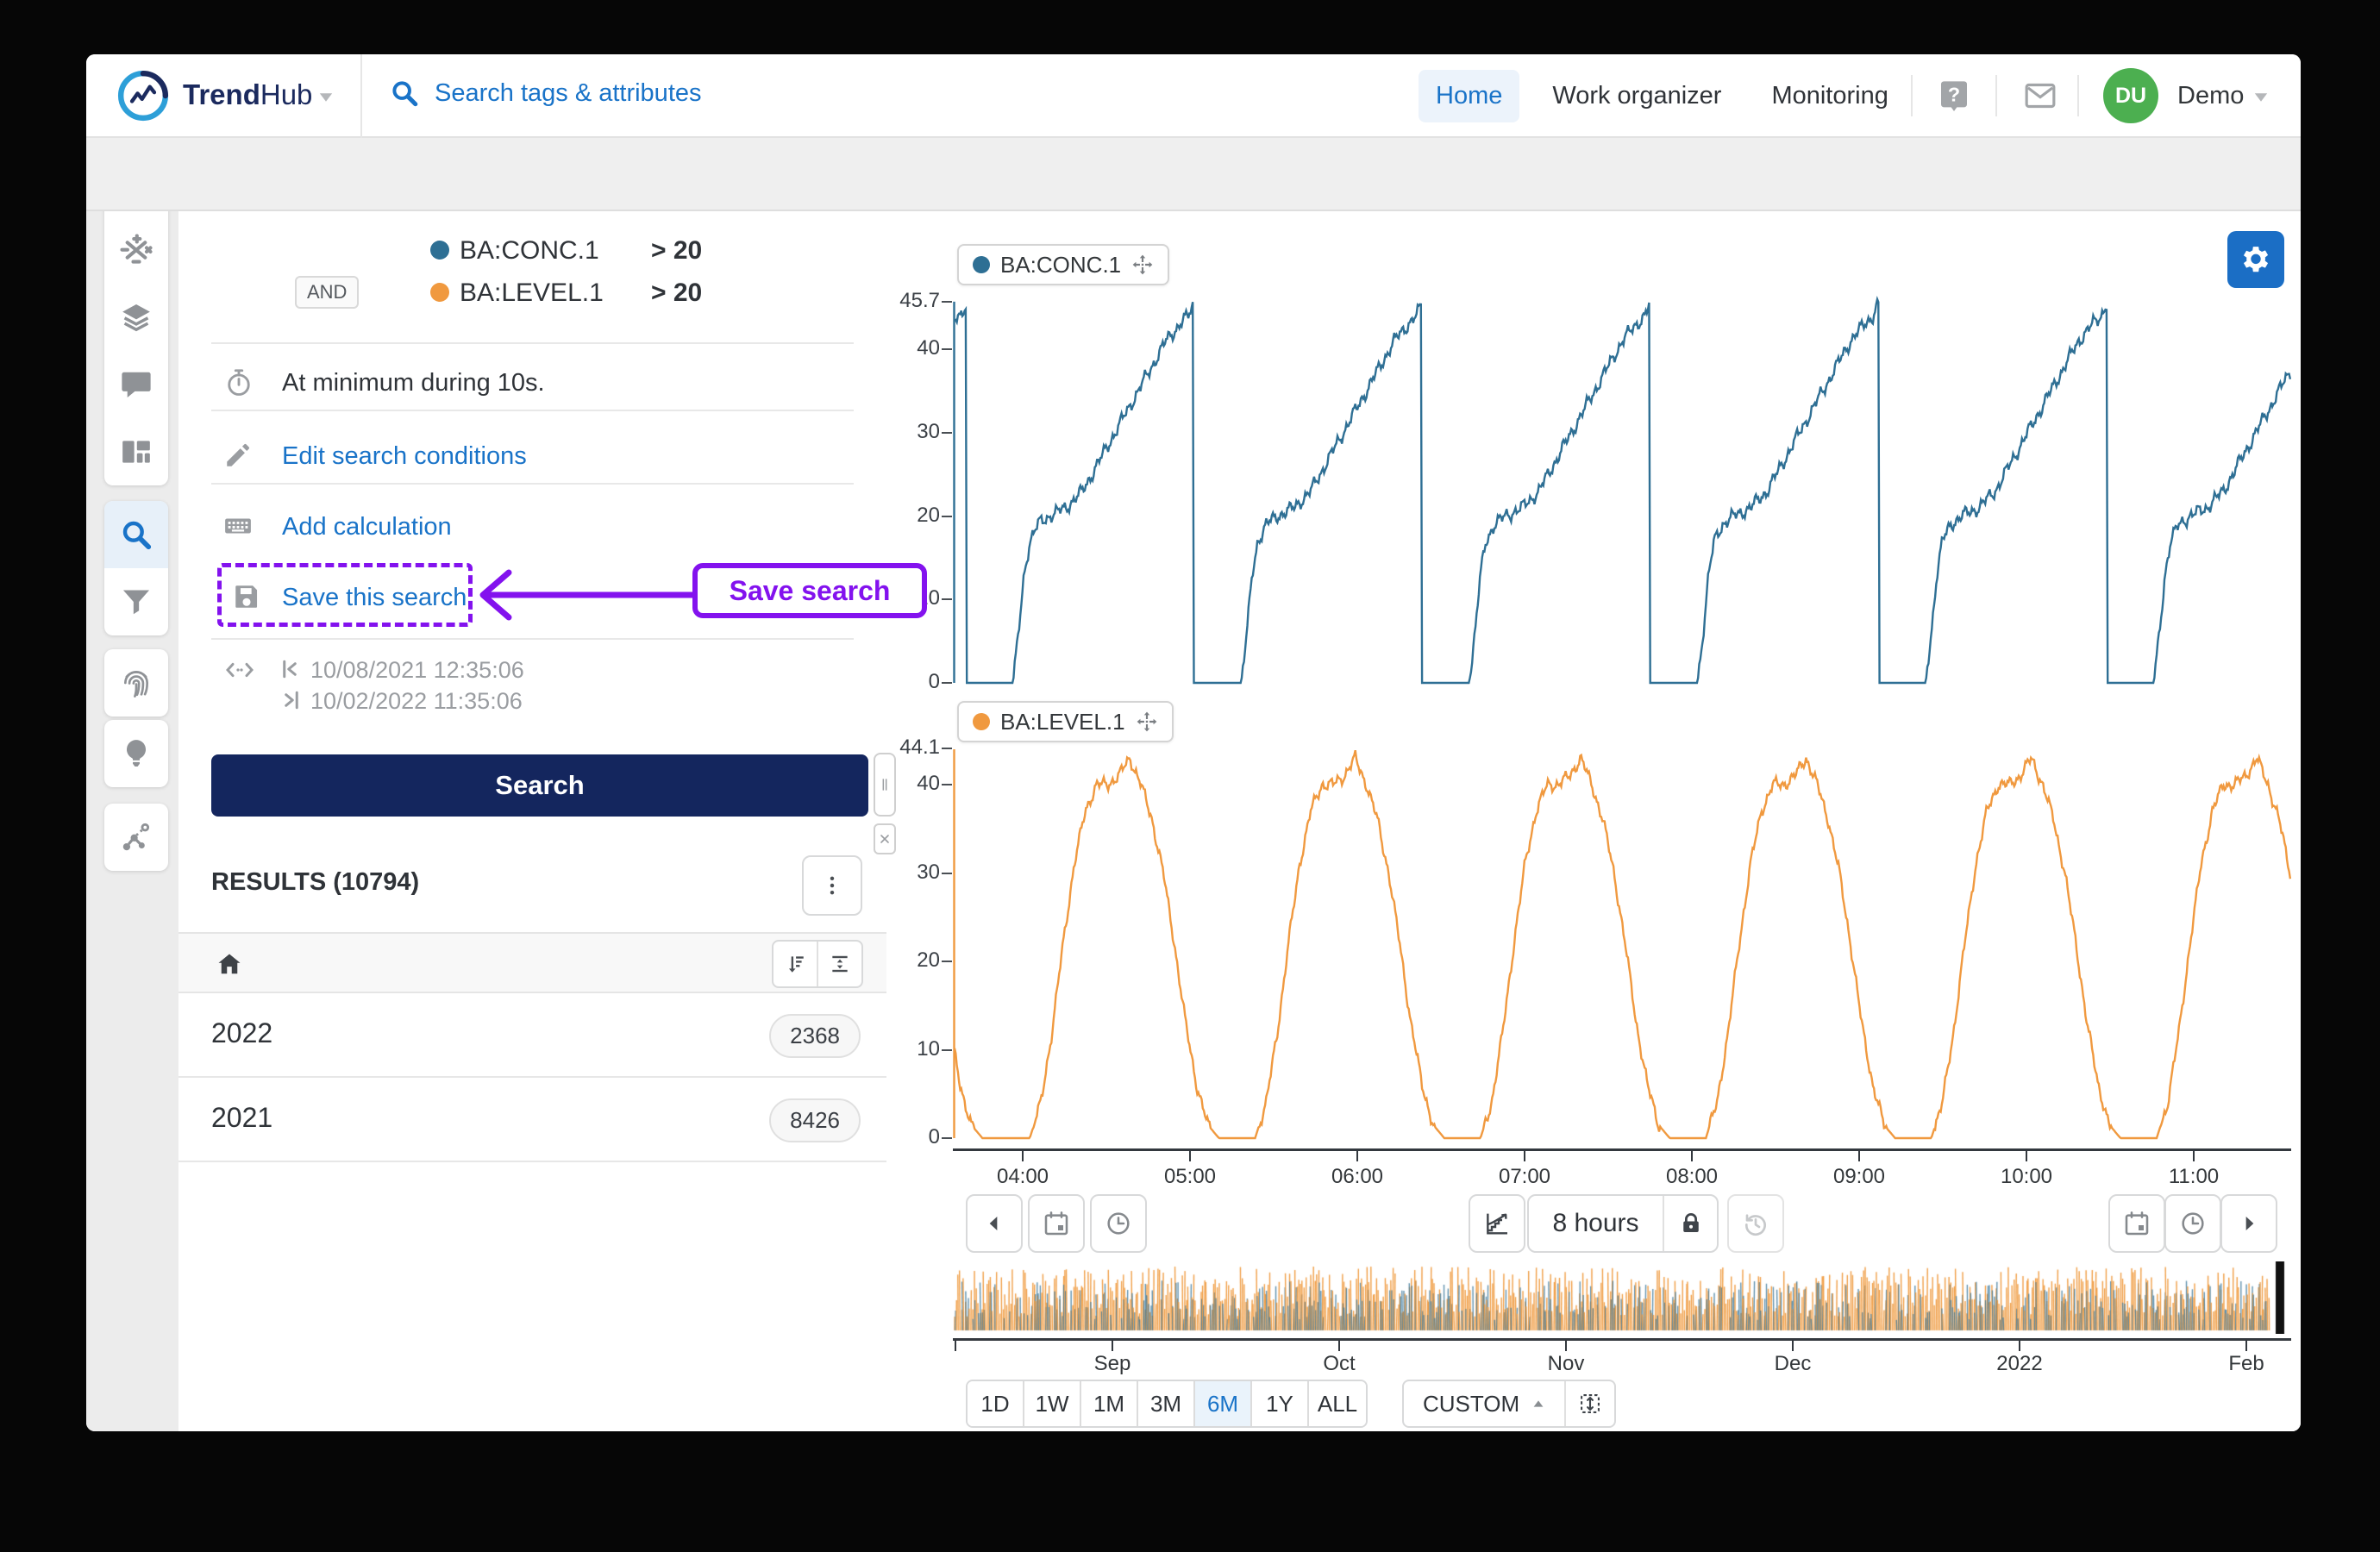 This screenshot has width=2380, height=1552. What do you see at coordinates (222, 94) in the screenshot?
I see `app-title-bold: Trend` at bounding box center [222, 94].